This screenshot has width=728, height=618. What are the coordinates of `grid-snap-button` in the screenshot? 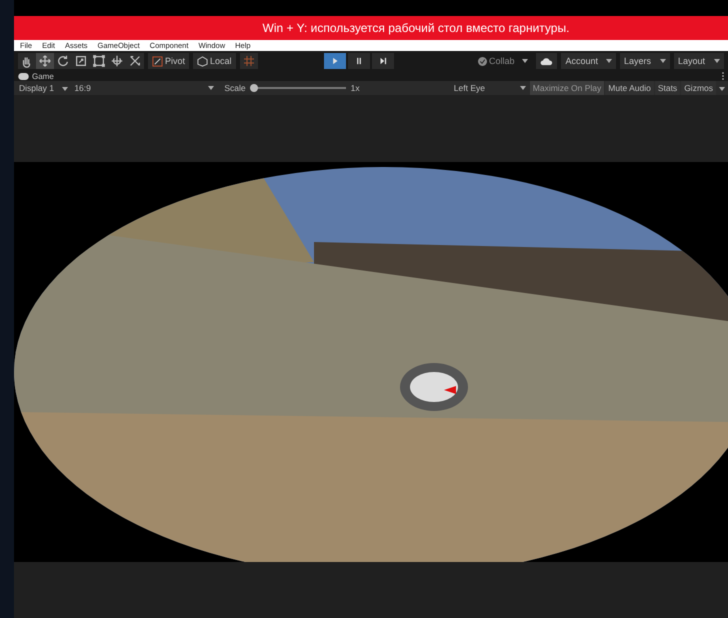 It's located at (249, 61).